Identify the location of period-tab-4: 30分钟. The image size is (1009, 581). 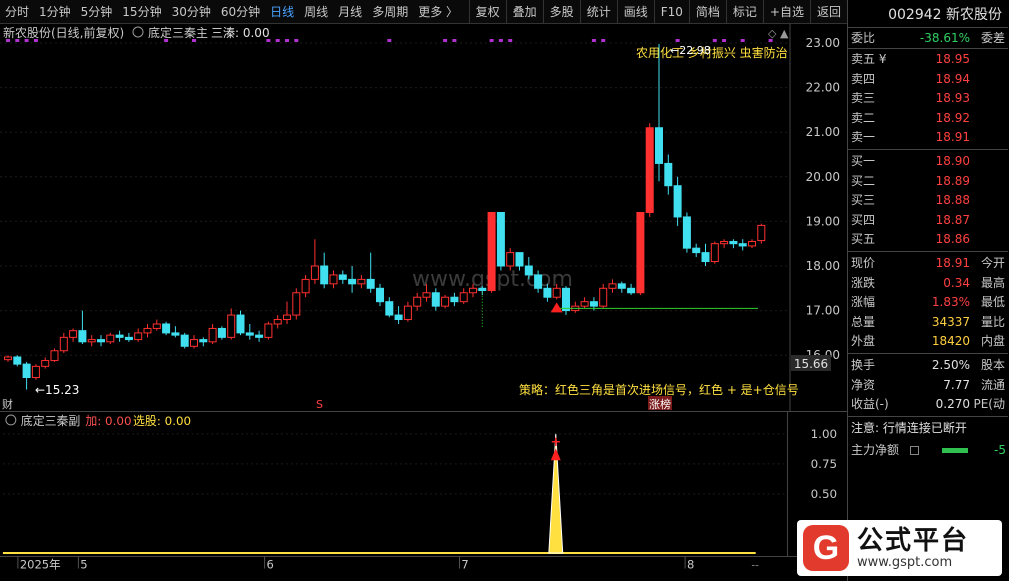
(191, 11).